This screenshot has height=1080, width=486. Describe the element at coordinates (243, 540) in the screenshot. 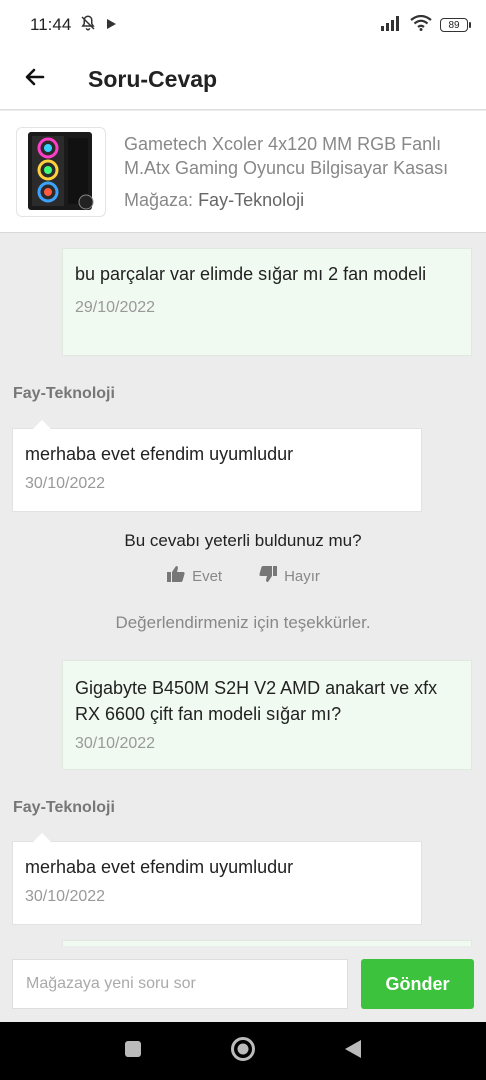

I see `feedback-question: Bu cevabı yeterli buldunuz mu?` at that location.